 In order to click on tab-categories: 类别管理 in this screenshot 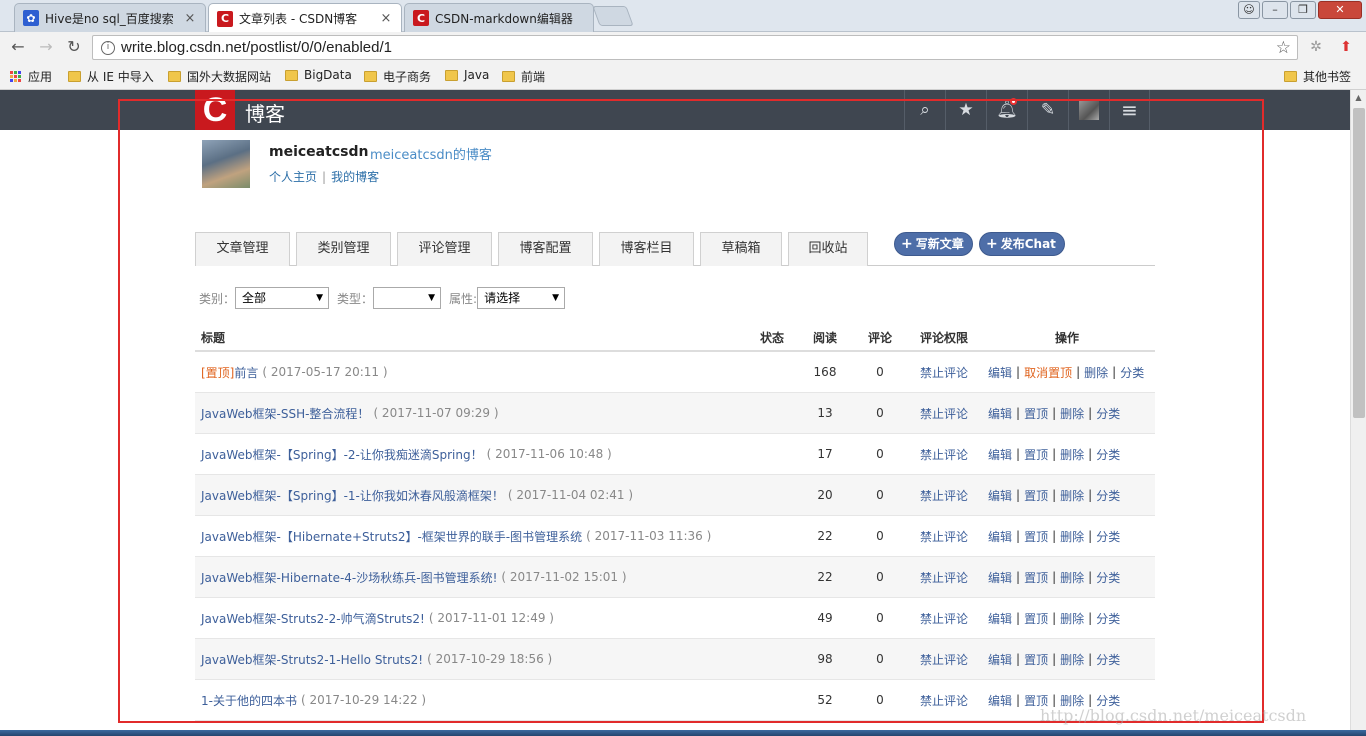, I will do `click(343, 249)`.